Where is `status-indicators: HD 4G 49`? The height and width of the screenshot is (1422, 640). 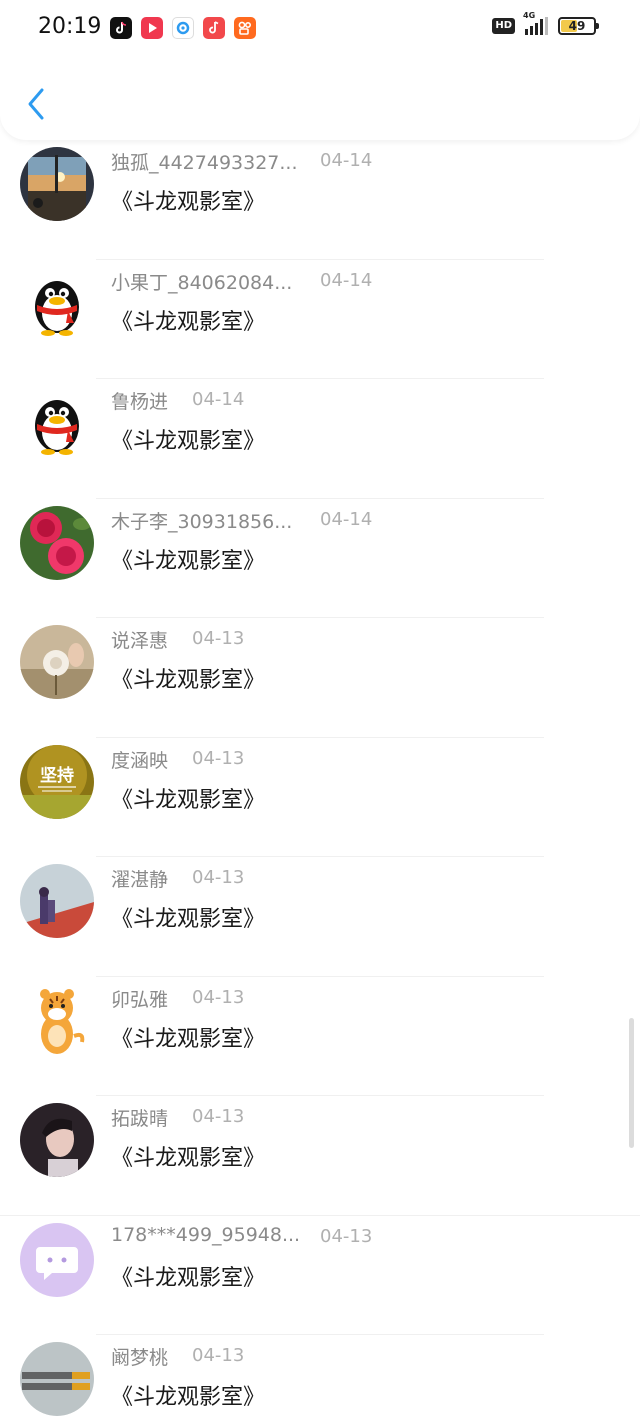
status-indicators: HD 4G 49 is located at coordinates (545, 23).